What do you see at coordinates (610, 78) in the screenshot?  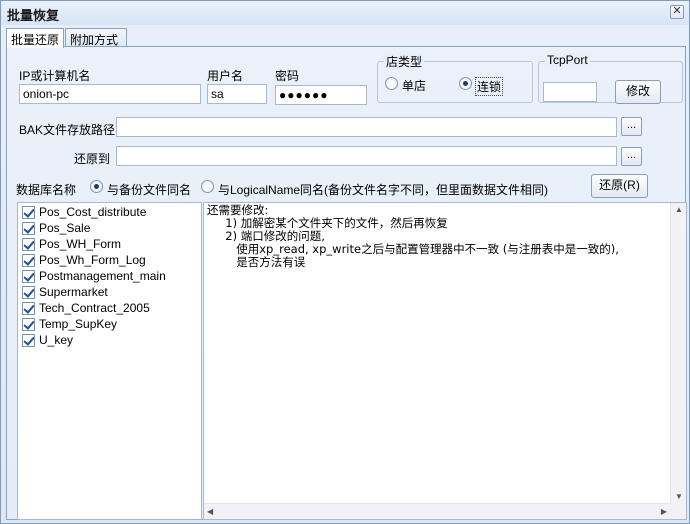 I see `tcp-port-group: TcpPort 修改` at bounding box center [610, 78].